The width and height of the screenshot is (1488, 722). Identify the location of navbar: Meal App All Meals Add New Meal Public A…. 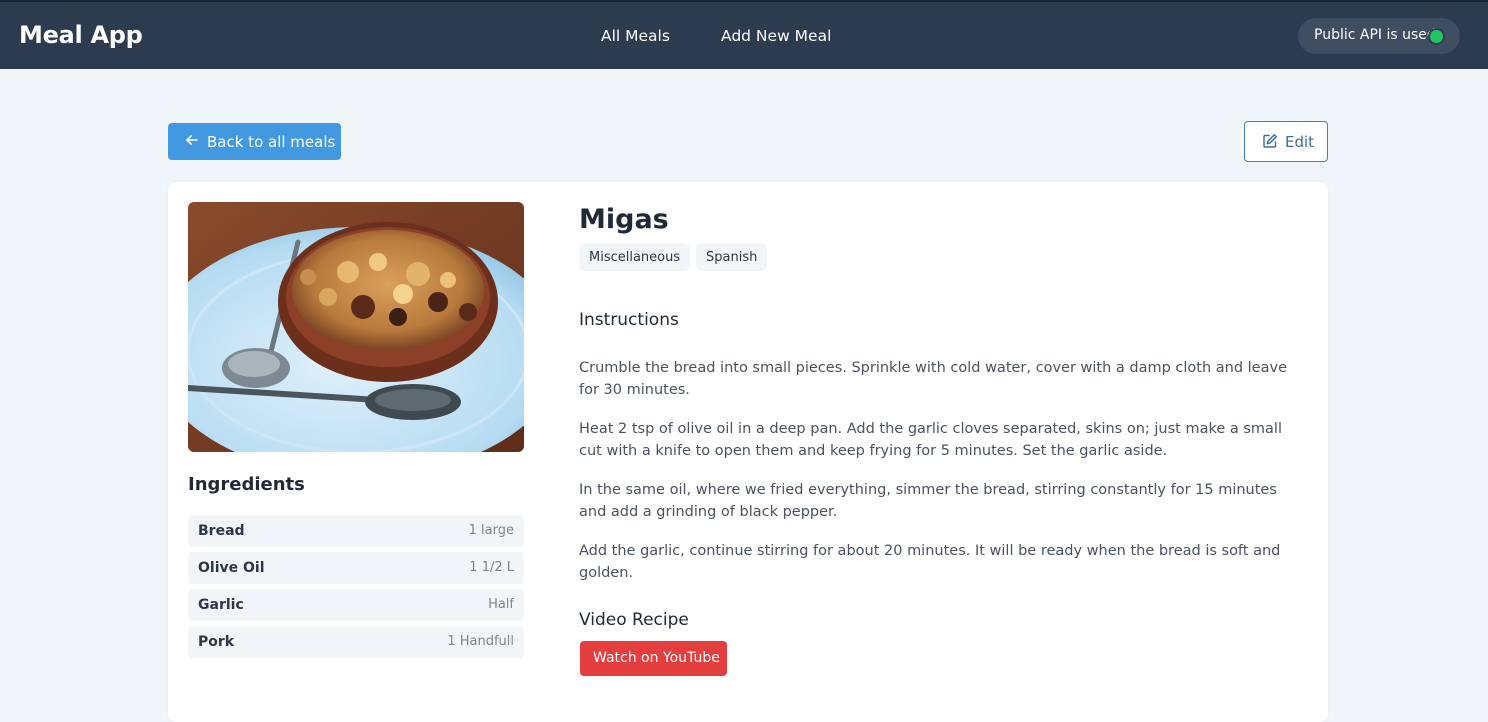
(744, 34).